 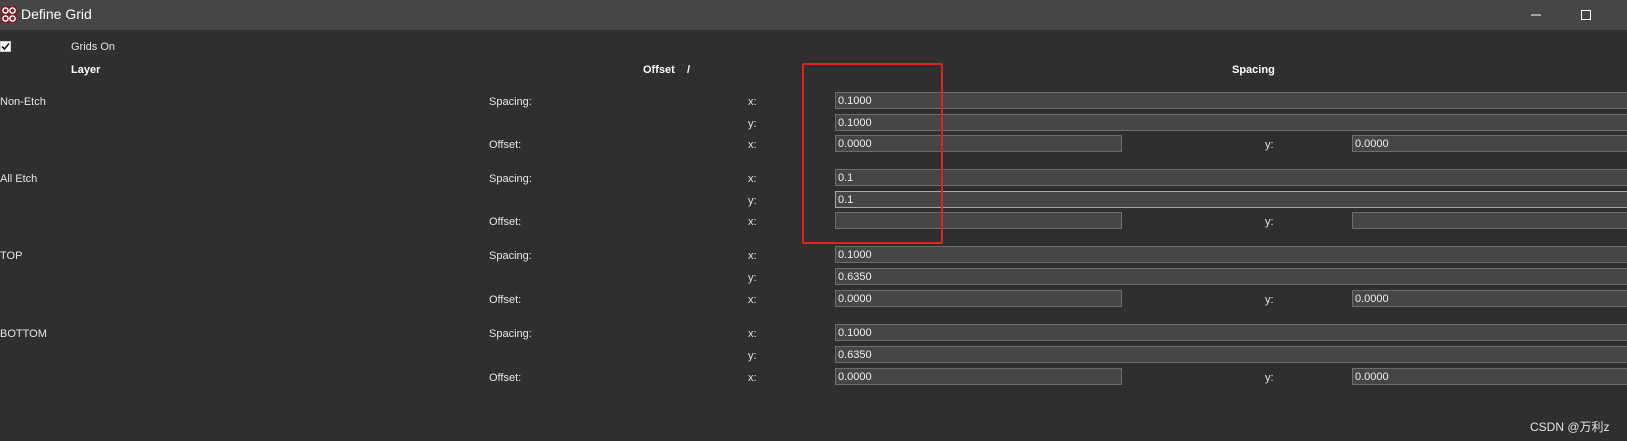 I want to click on maximize-icon, so click(x=1586, y=15).